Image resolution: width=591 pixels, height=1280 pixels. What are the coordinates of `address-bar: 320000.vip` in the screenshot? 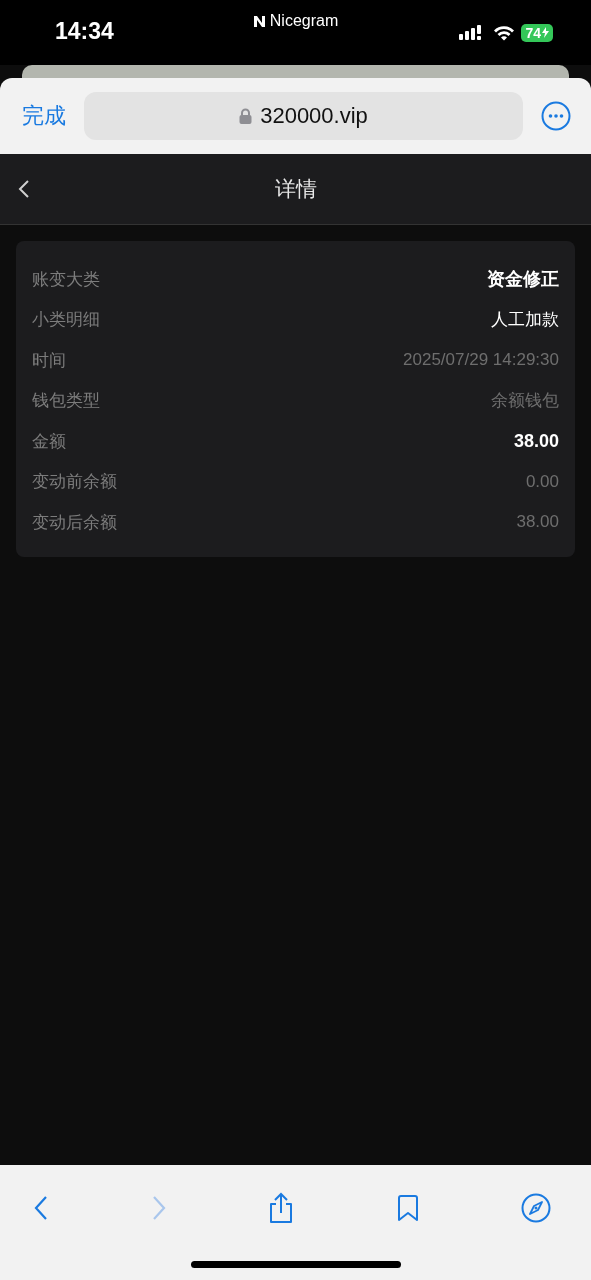 It's located at (303, 116).